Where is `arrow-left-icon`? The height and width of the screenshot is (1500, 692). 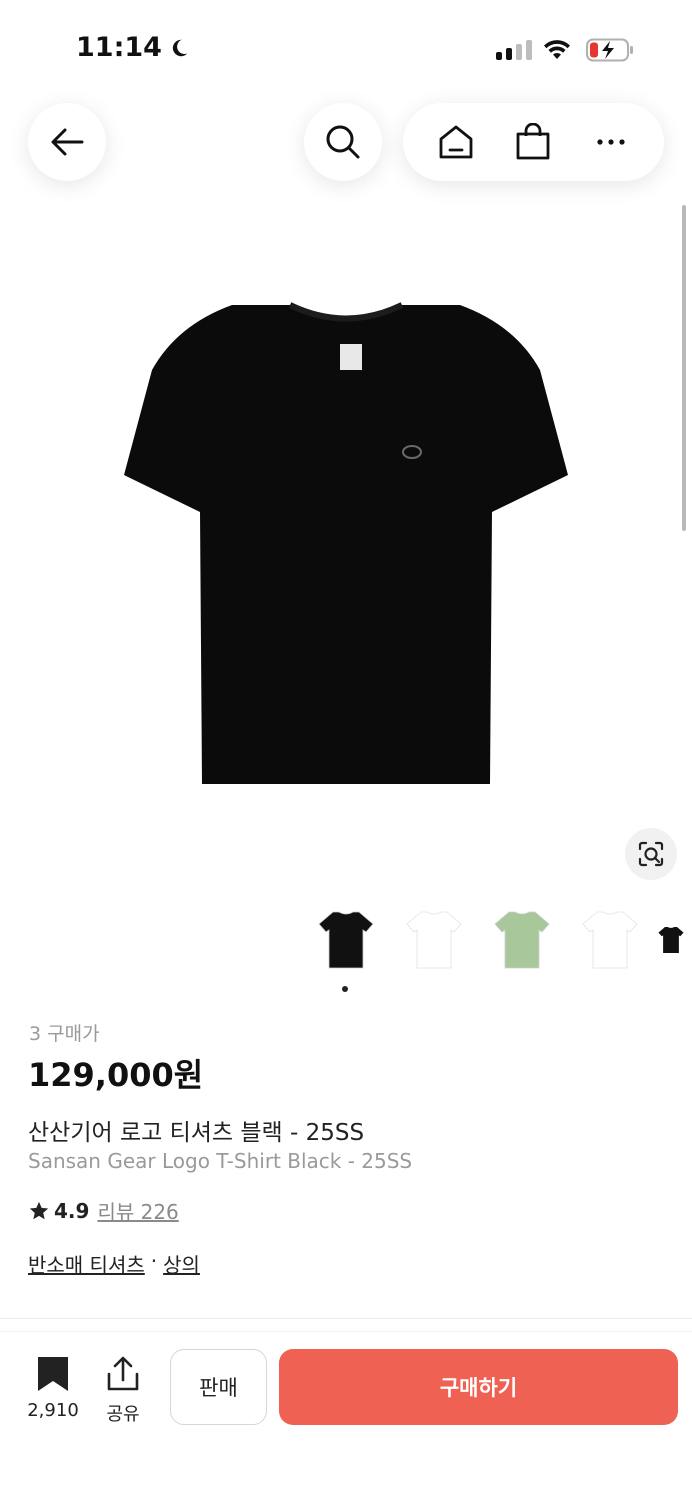 arrow-left-icon is located at coordinates (67, 142).